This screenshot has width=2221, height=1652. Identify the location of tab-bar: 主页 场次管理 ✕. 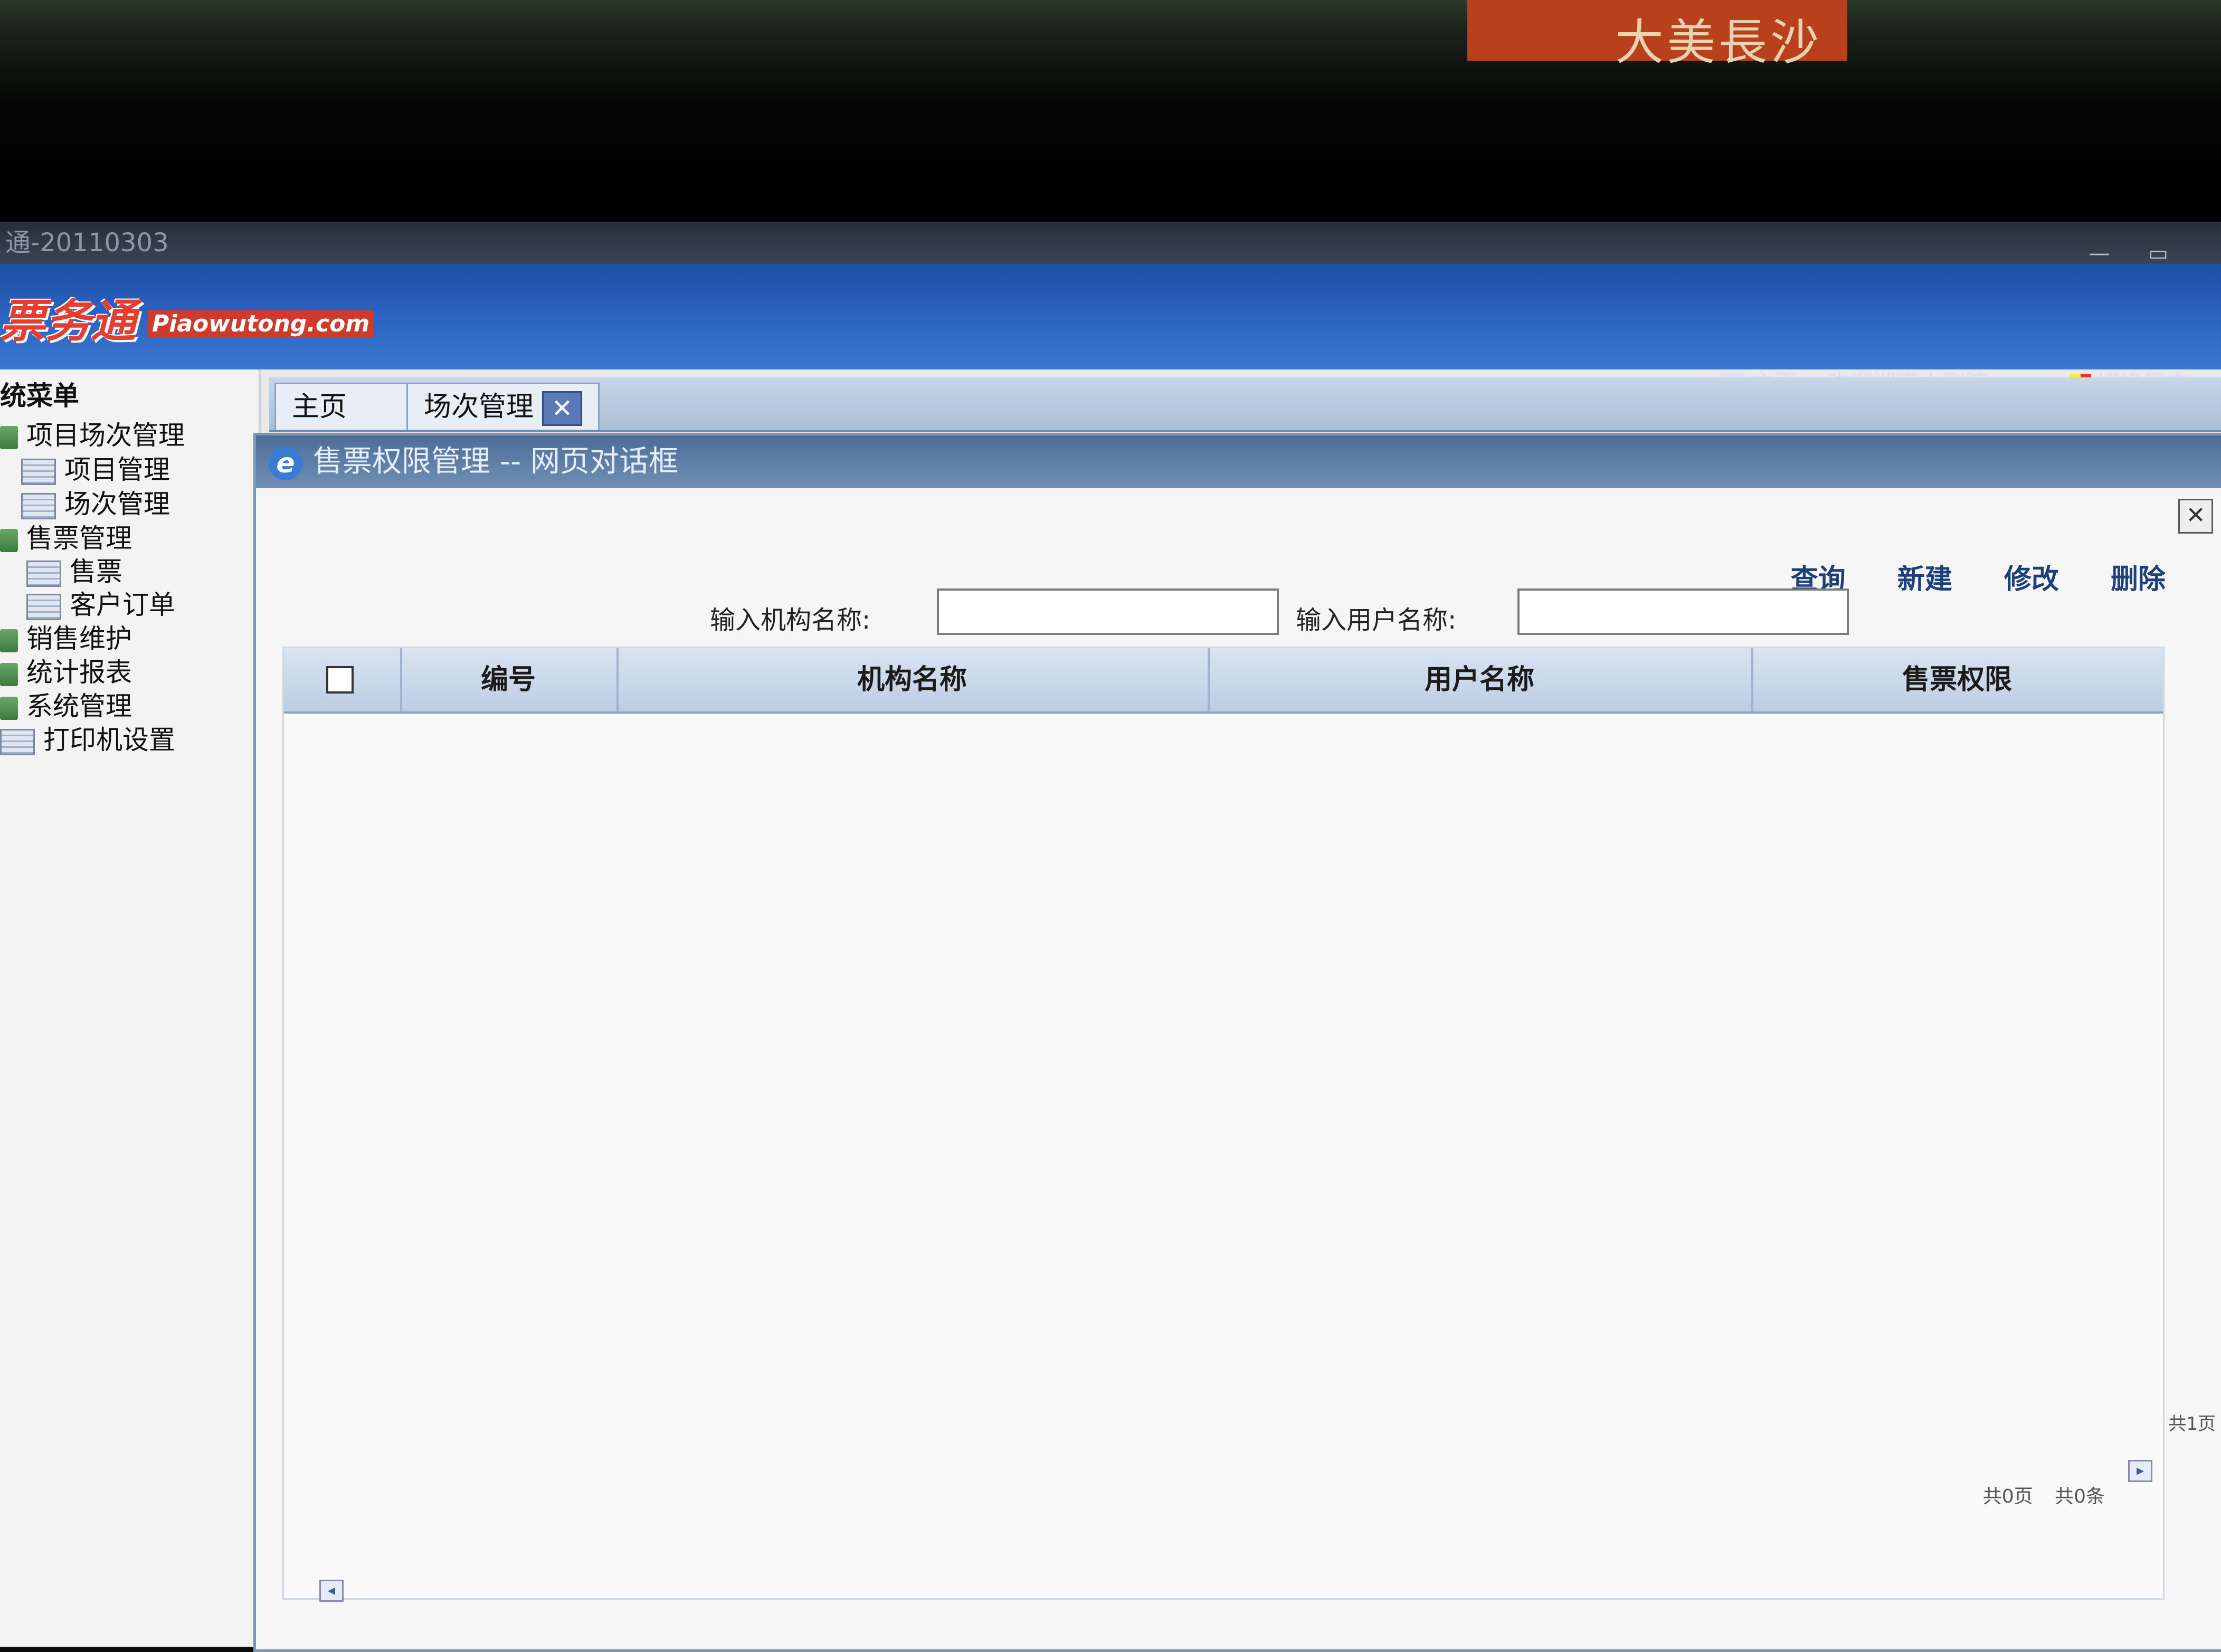
(1245, 404).